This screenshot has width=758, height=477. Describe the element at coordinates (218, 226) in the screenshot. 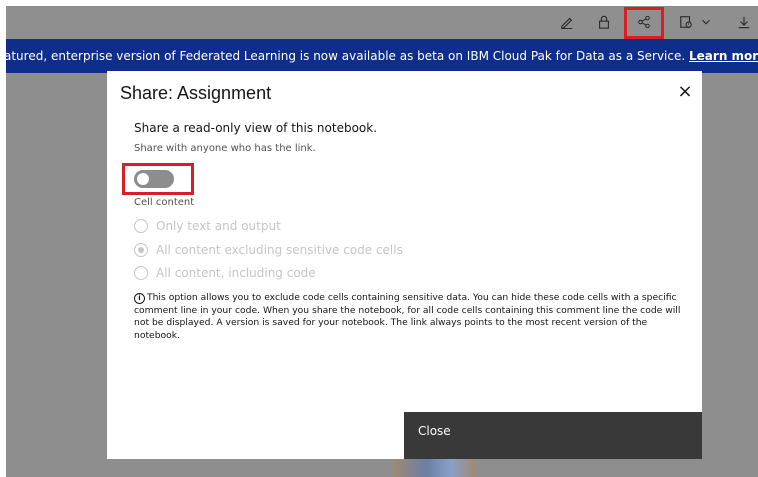

I see `radio-label: Only text and output` at that location.